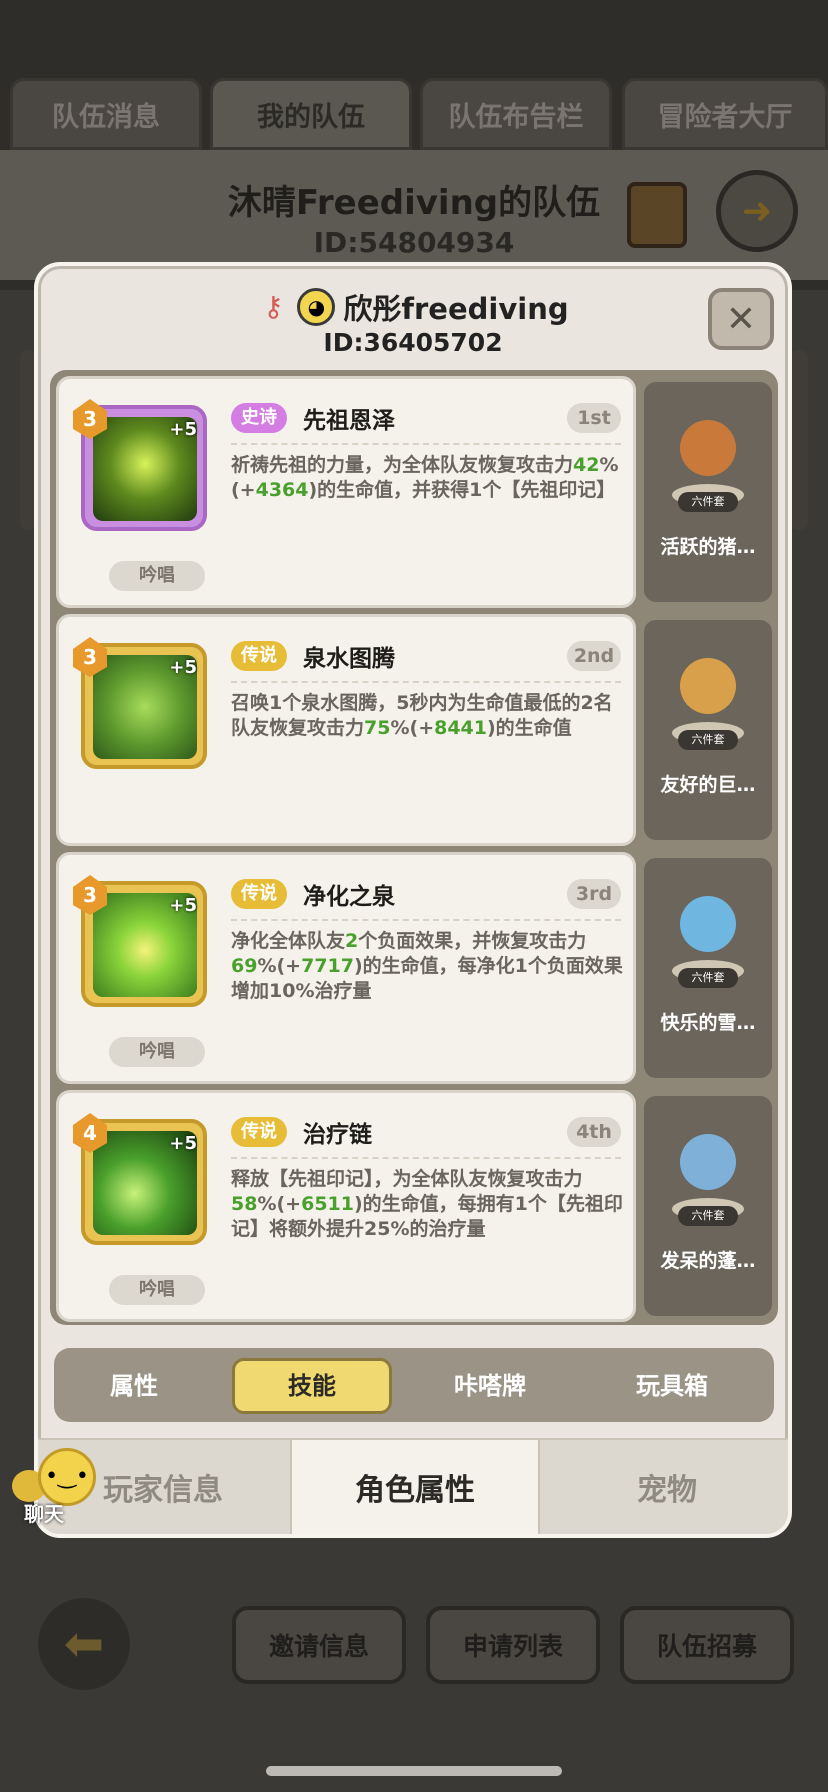  Describe the element at coordinates (672, 1386) in the screenshot. I see `tab-toybox: 玩具箱` at that location.